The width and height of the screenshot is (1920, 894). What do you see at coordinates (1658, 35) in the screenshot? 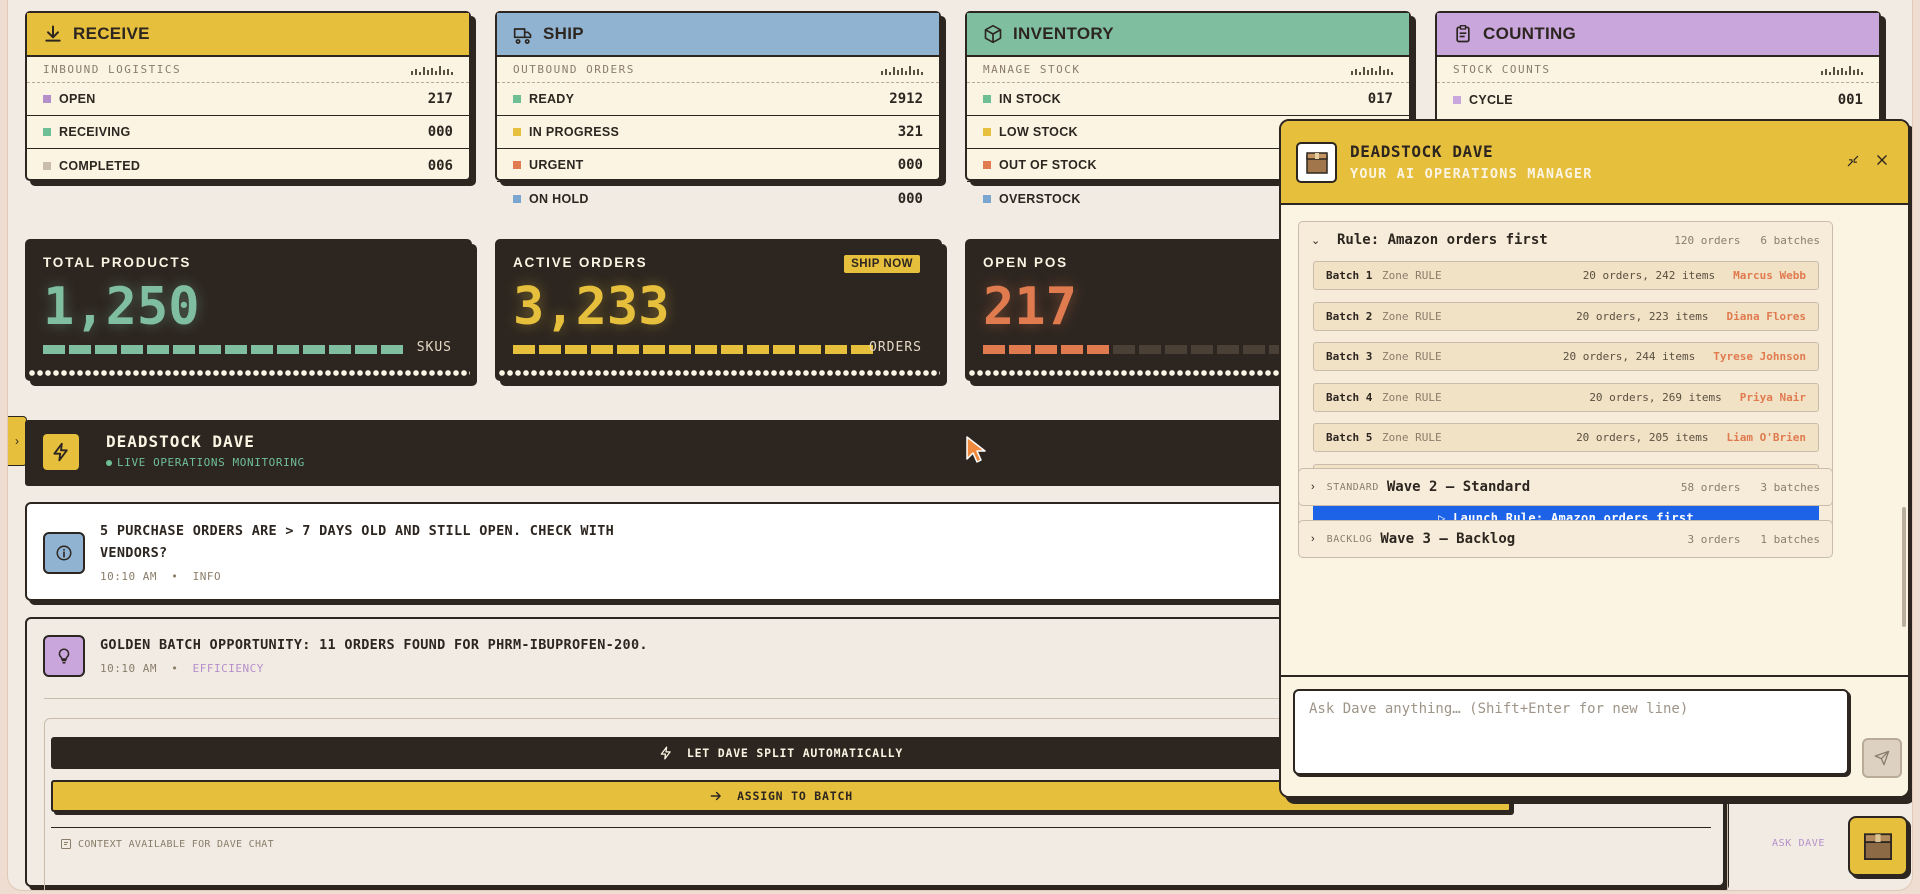
I see `module-header: COUNTING` at bounding box center [1658, 35].